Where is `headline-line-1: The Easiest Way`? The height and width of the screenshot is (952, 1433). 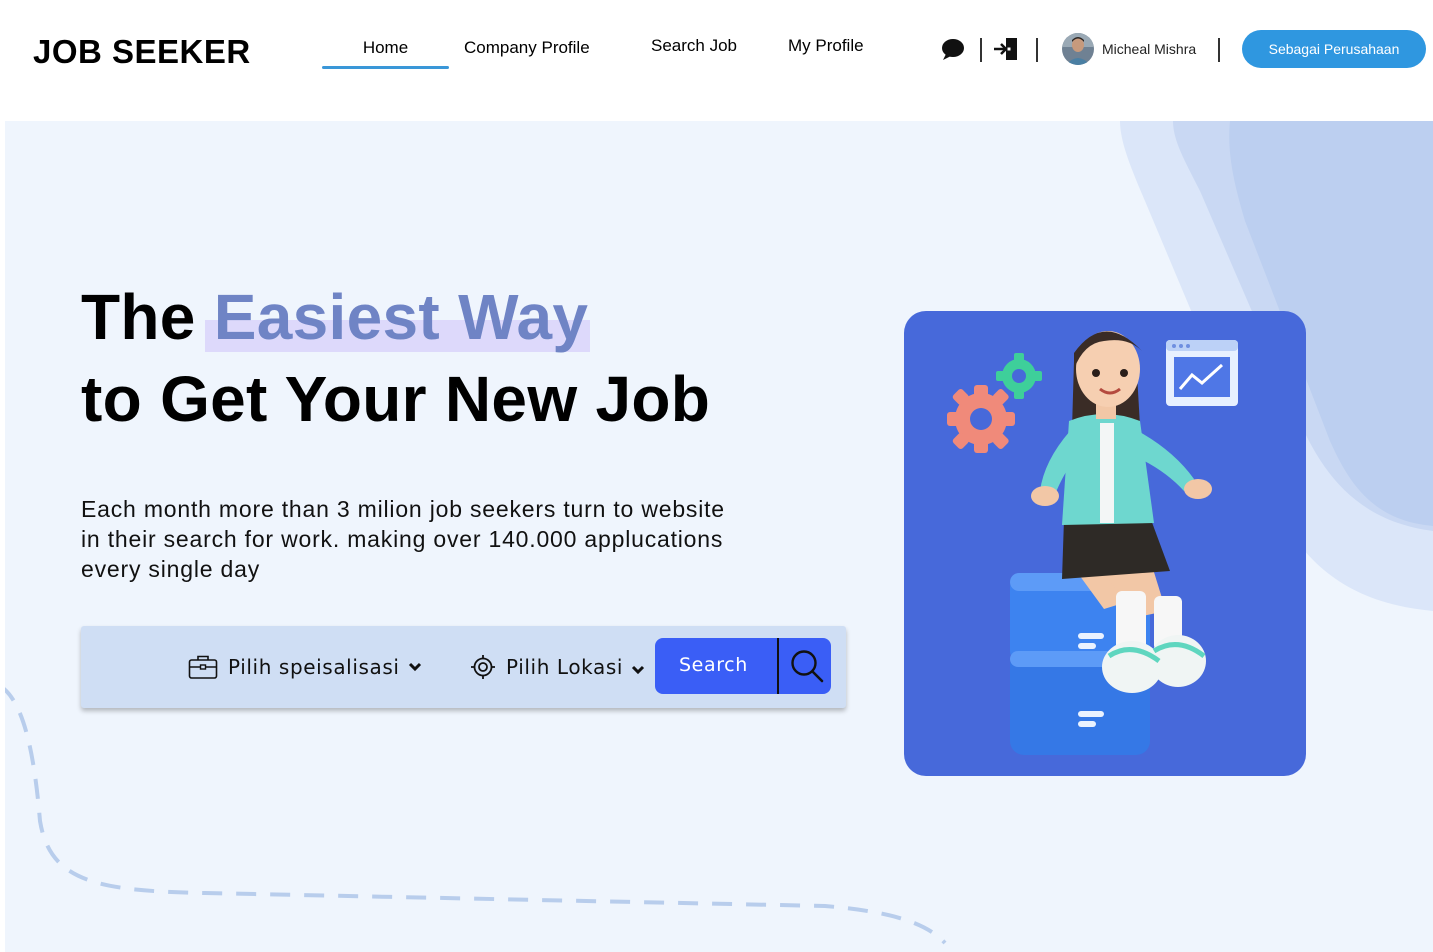 headline-line-1: The Easiest Way is located at coordinates (395, 317).